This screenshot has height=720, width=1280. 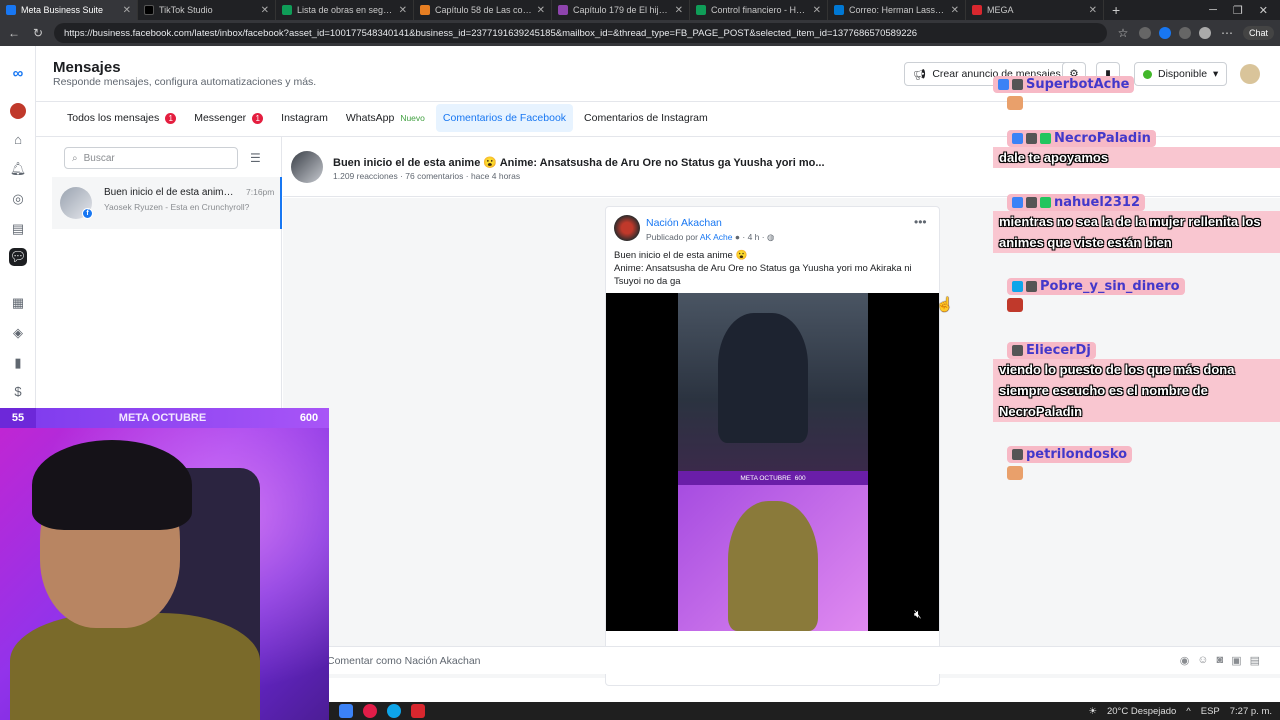 What do you see at coordinates (1251, 711) in the screenshot?
I see `clock-time: 7:27 p. m.` at bounding box center [1251, 711].